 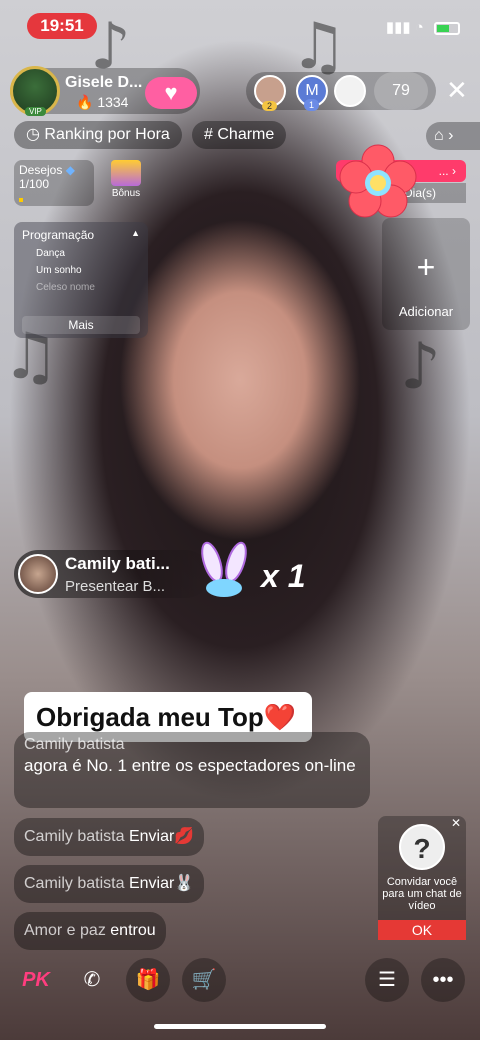 What do you see at coordinates (422, 847) in the screenshot?
I see `question-avatar-icon: ?` at bounding box center [422, 847].